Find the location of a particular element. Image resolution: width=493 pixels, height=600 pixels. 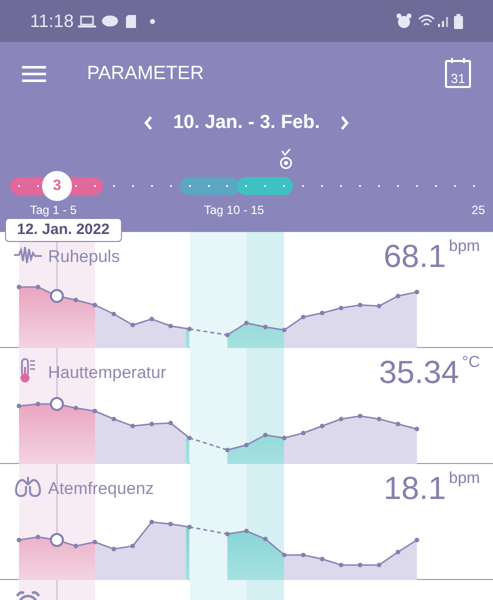

date-tag: 12. Jan. 2022 is located at coordinates (63, 230).